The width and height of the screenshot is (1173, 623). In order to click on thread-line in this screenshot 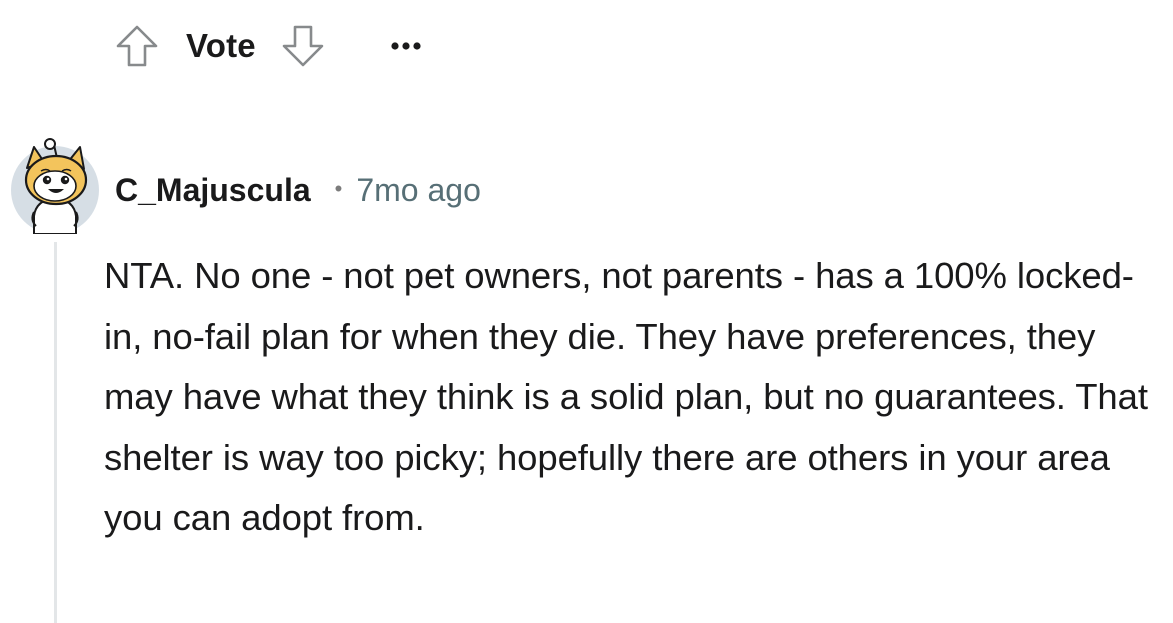, I will do `click(55, 432)`.